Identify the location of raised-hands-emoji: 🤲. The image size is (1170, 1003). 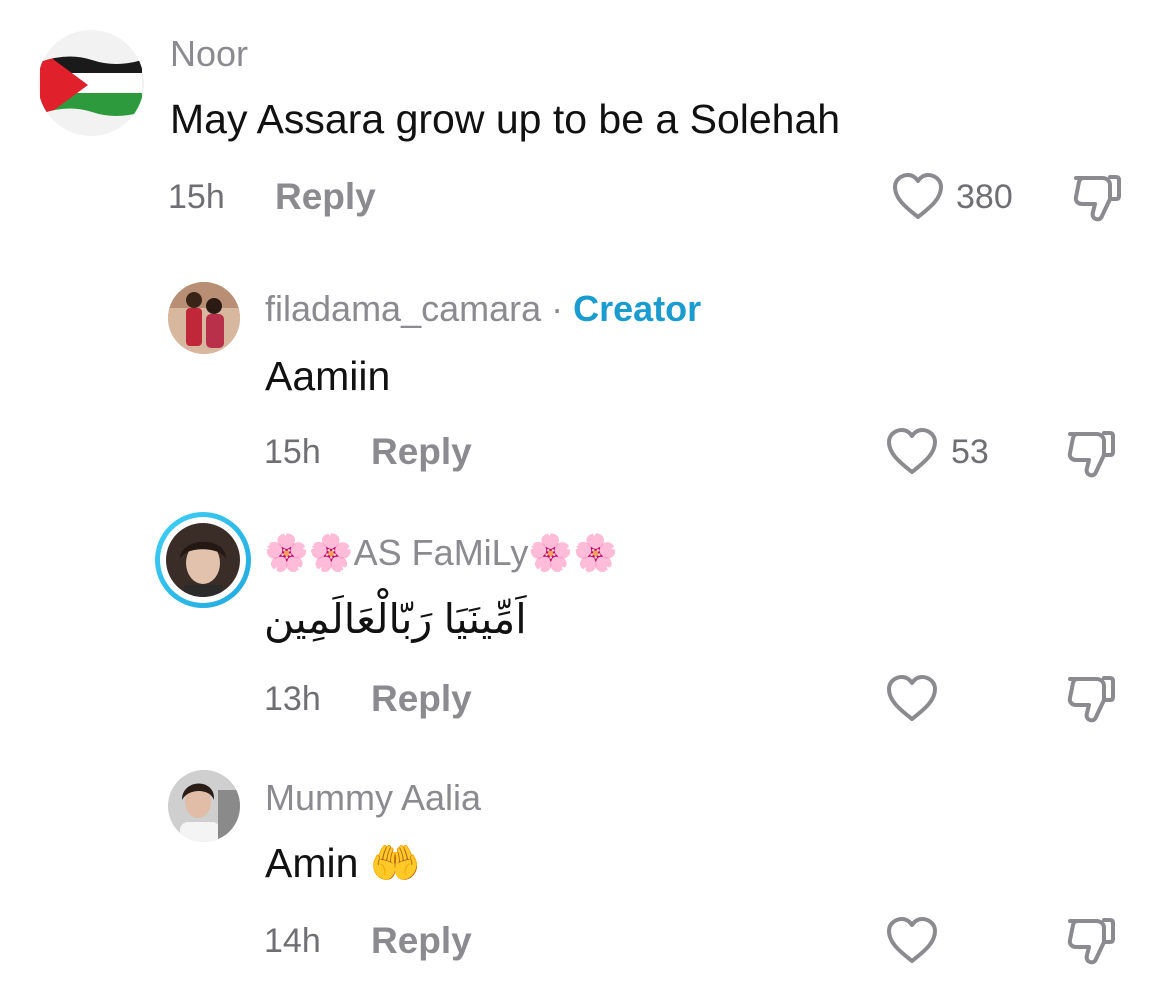
(395, 863).